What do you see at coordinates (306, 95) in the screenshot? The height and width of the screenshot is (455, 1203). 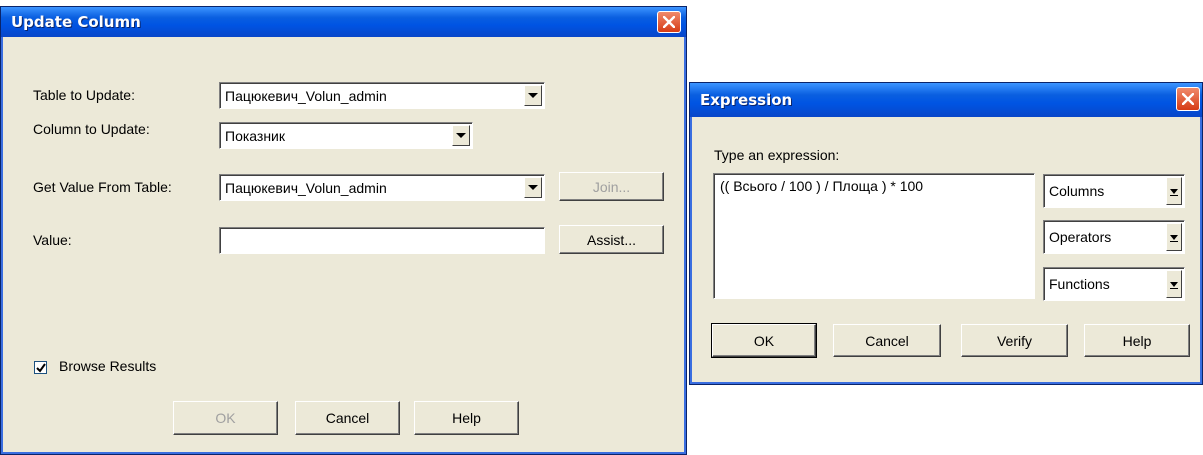 I see `table-to-update-value: Пацюкевич_Volun_admin` at bounding box center [306, 95].